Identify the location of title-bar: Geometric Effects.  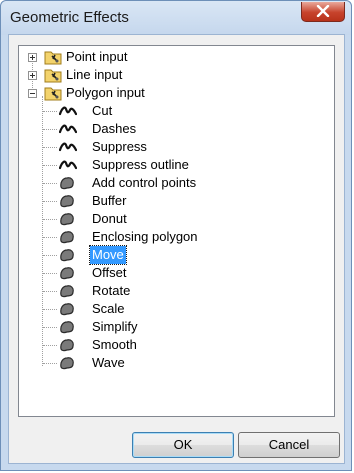
(176, 18).